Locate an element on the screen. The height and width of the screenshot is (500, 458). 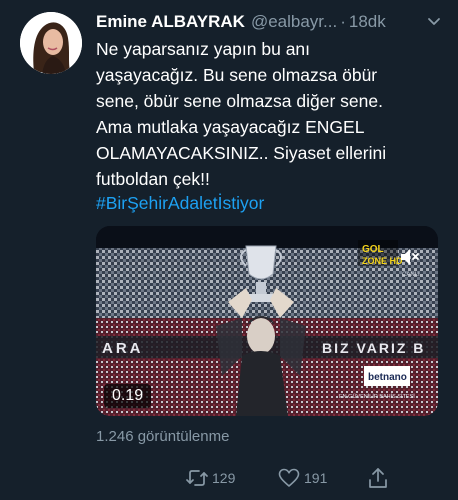
video-footer-text: EN GÜVENİLİR BAHİS SİTESİ is located at coordinates (377, 396).